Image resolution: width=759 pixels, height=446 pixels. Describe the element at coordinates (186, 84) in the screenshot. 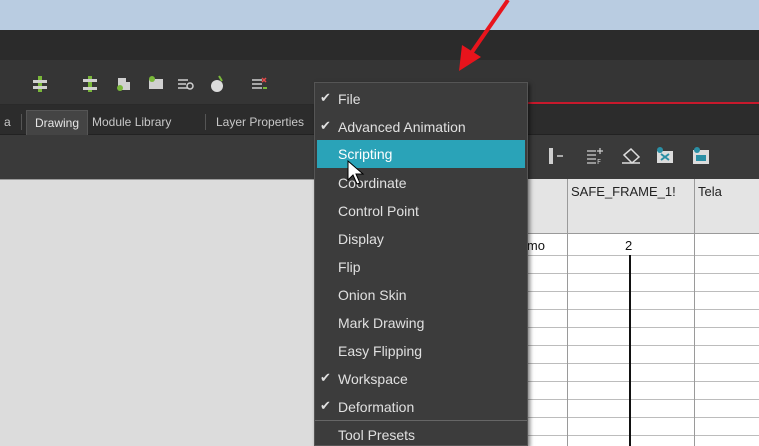

I see `motion-tool-icon` at that location.